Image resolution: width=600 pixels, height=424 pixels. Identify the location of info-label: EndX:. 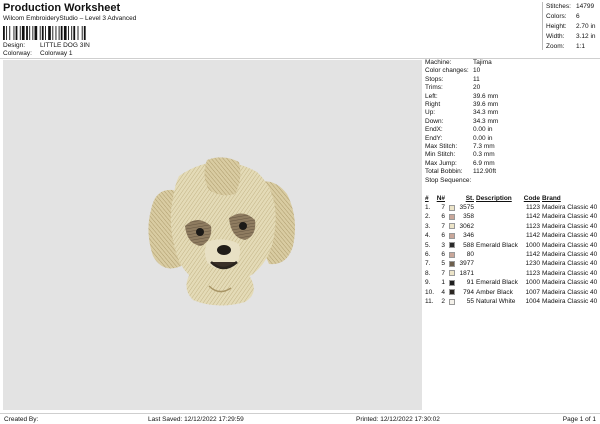
(434, 130).